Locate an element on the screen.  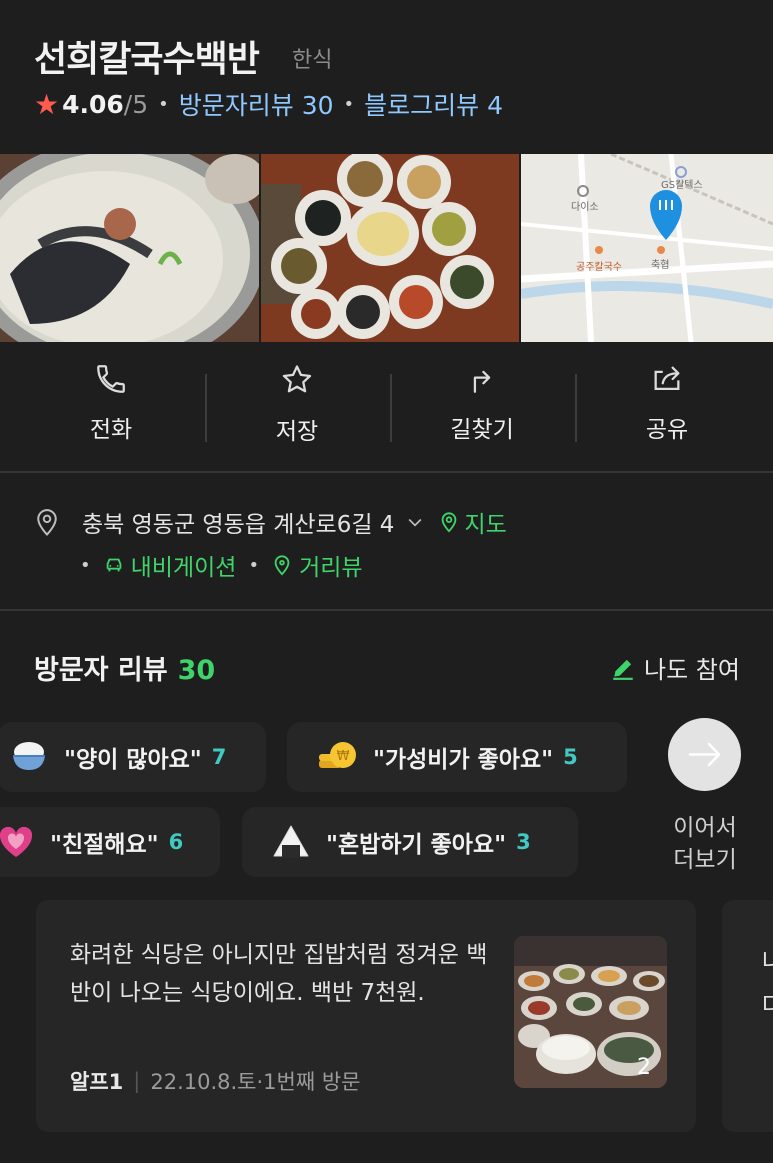
keyword-chip: "혼밥하기 좋아요" 3 is located at coordinates (410, 842).